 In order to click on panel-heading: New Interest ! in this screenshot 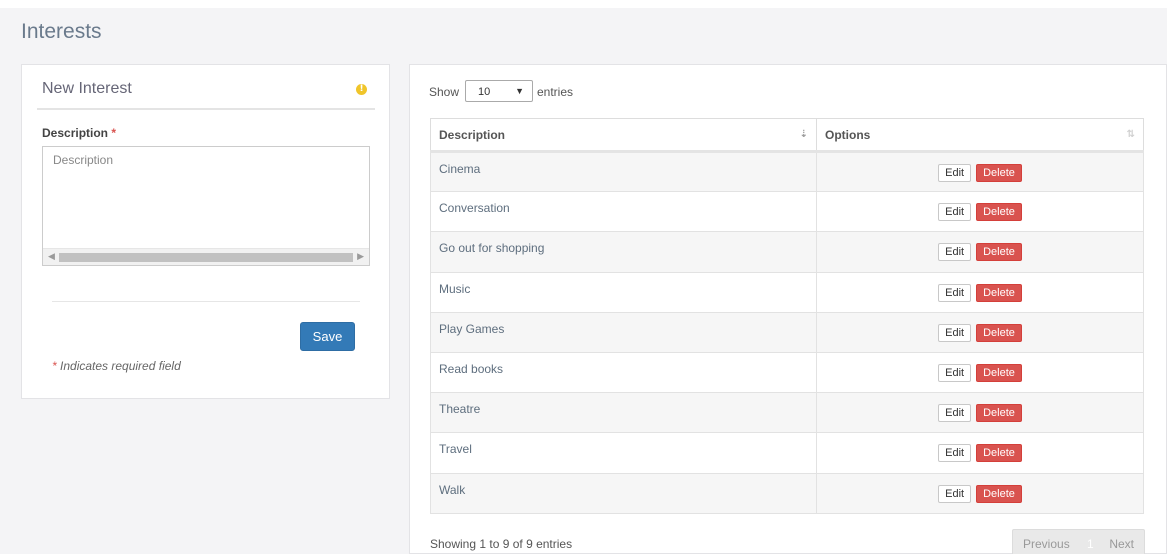, I will do `click(206, 94)`.